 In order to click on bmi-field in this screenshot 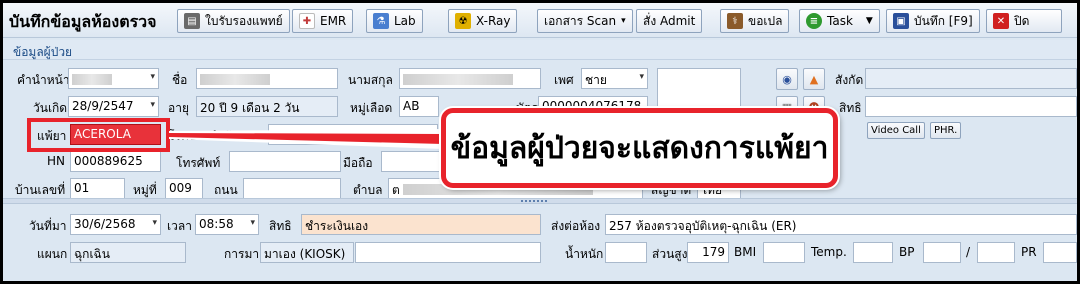, I will do `click(784, 252)`.